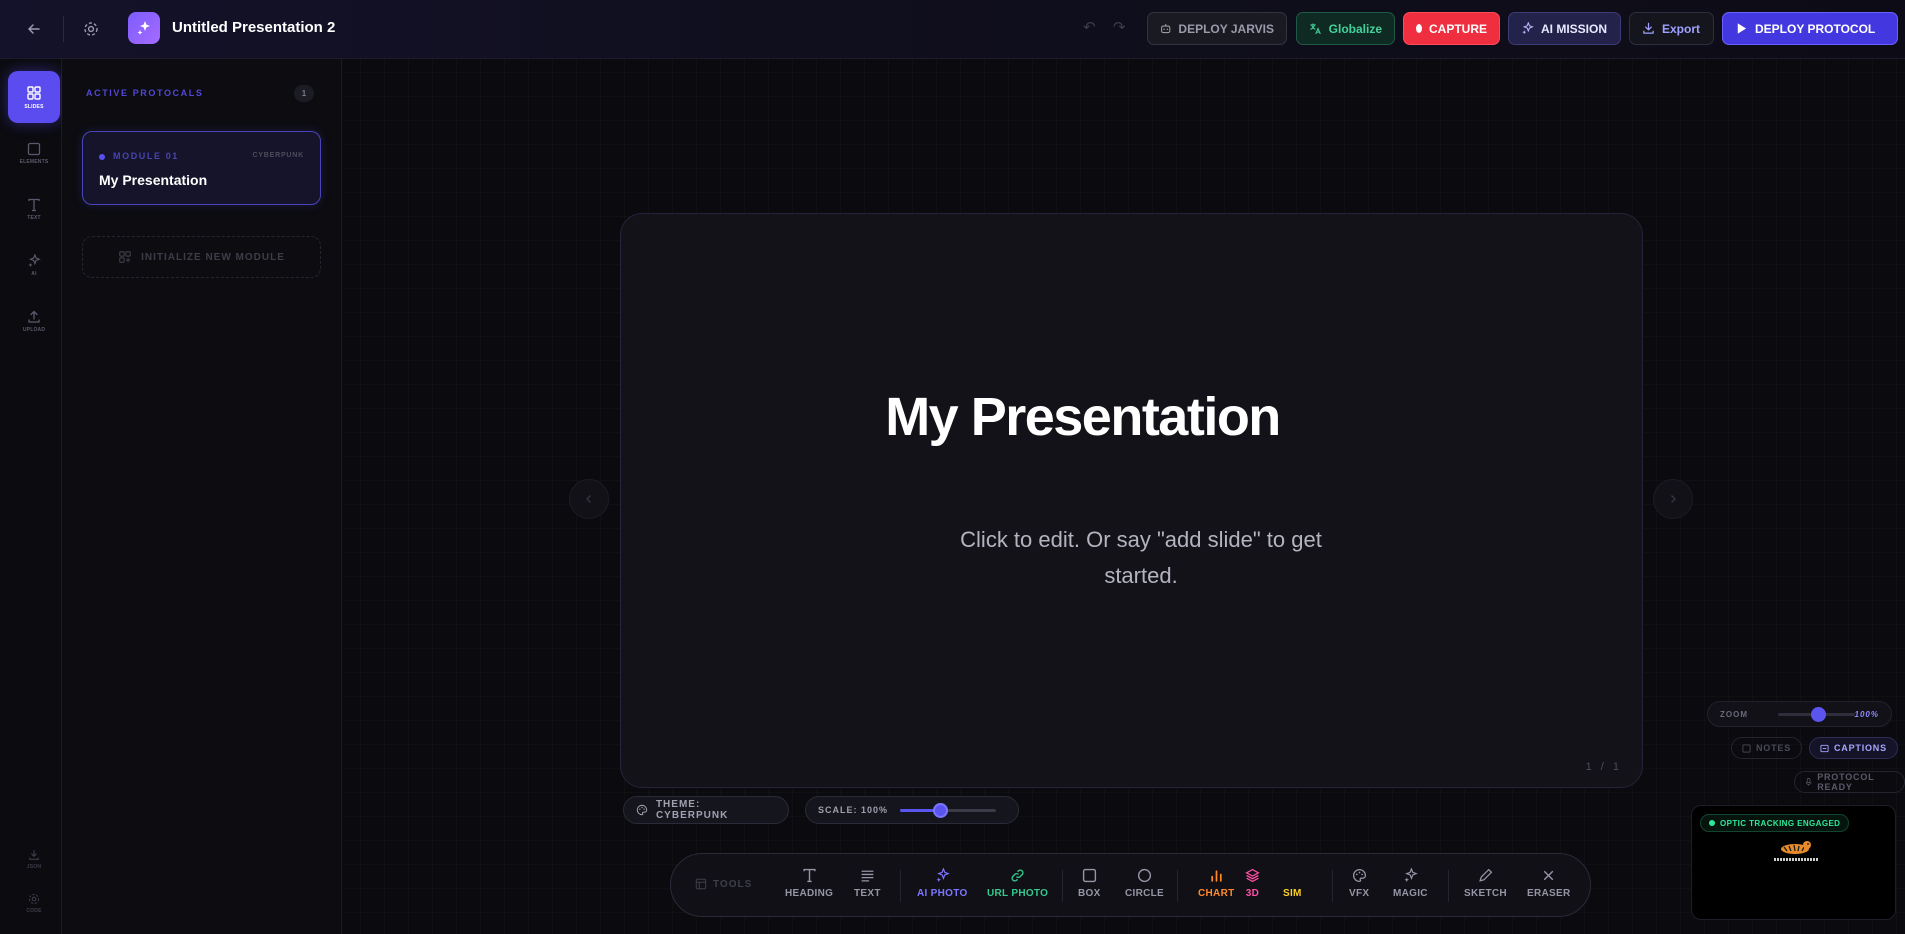 Image resolution: width=1905 pixels, height=934 pixels. What do you see at coordinates (125, 257) in the screenshot?
I see `grid-plus-icon` at bounding box center [125, 257].